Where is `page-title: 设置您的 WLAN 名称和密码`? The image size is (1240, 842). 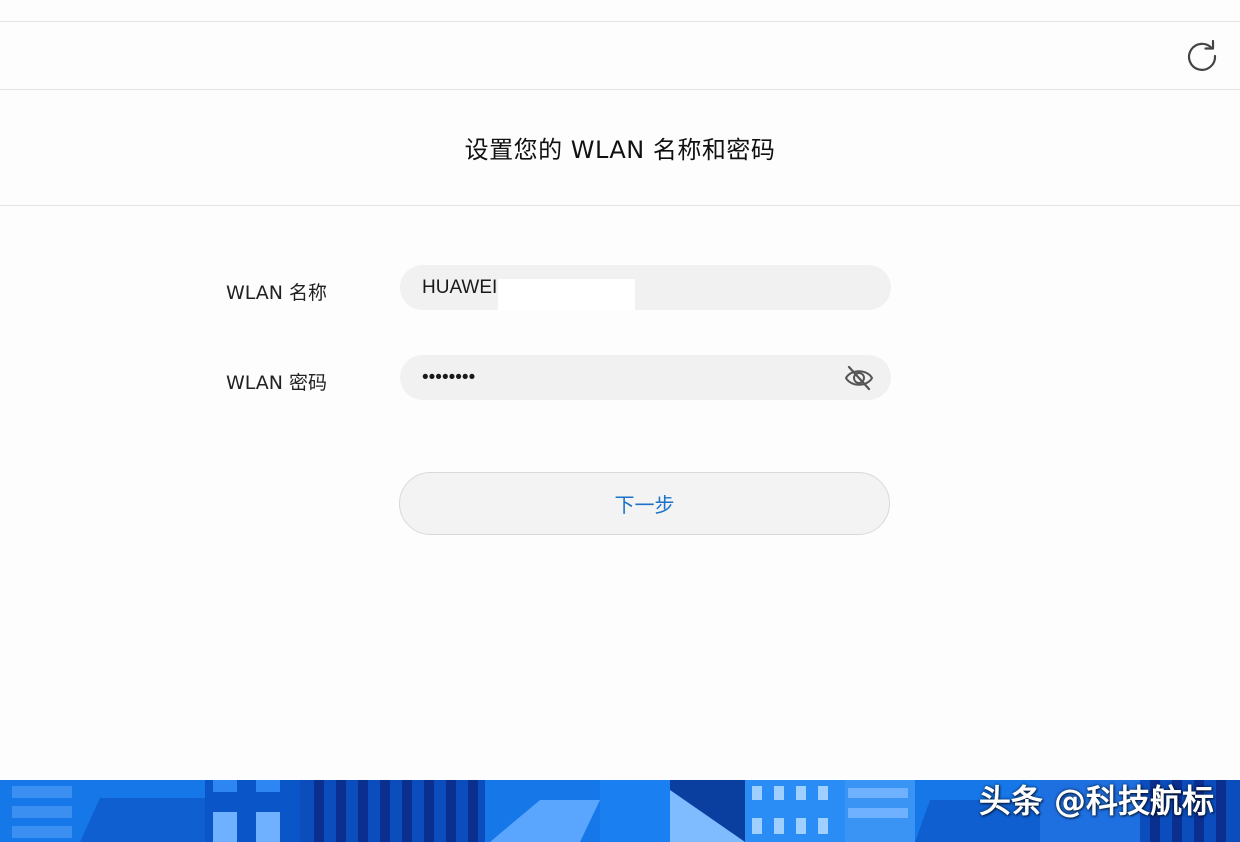
page-title: 设置您的 WLAN 名称和密码 is located at coordinates (620, 150).